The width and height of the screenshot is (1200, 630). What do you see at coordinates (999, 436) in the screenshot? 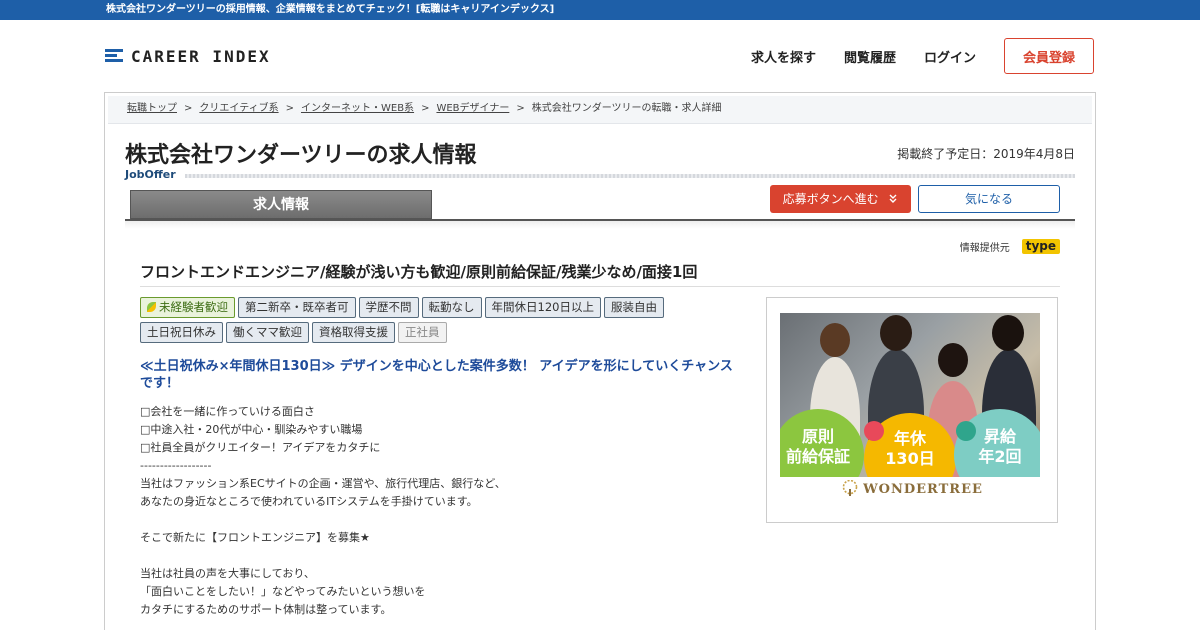
I see `circle-line: 昇給` at bounding box center [999, 436].